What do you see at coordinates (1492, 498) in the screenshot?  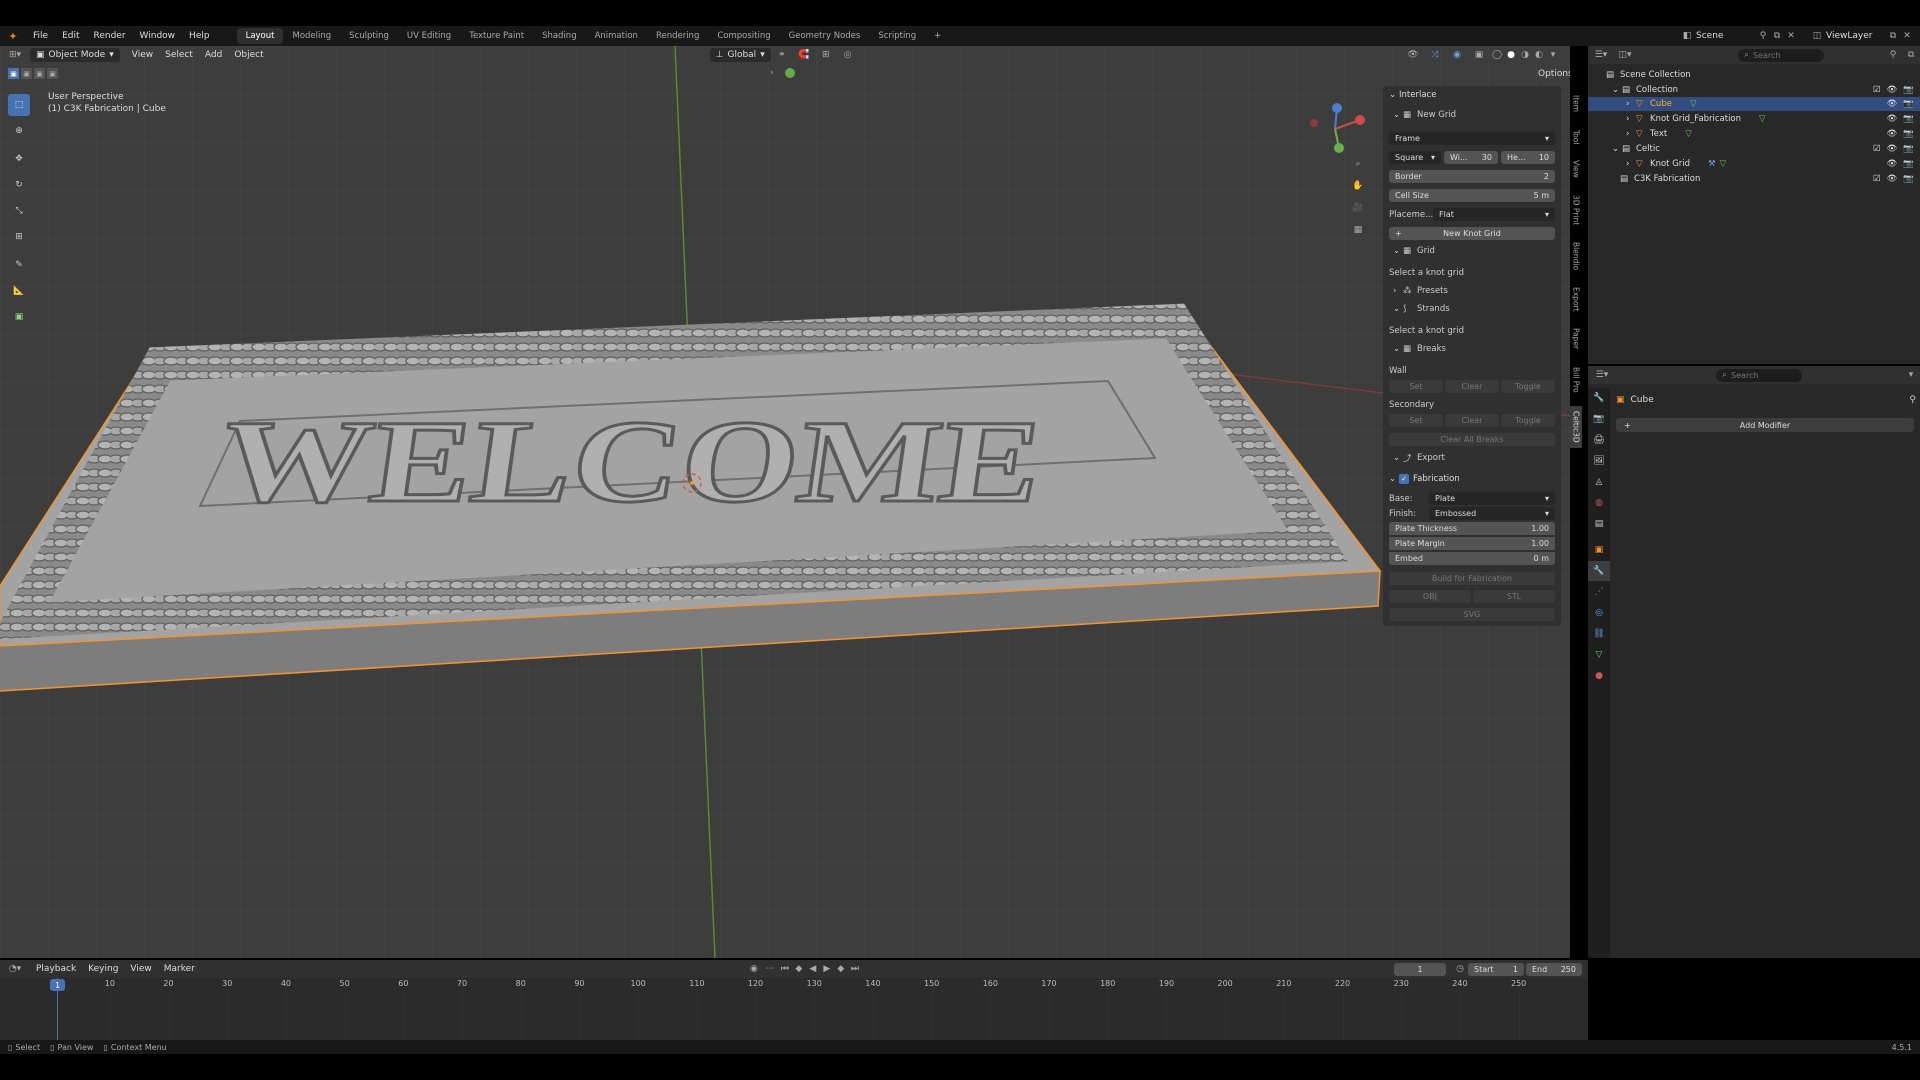 I see `base-dropdown: Plate ▾` at bounding box center [1492, 498].